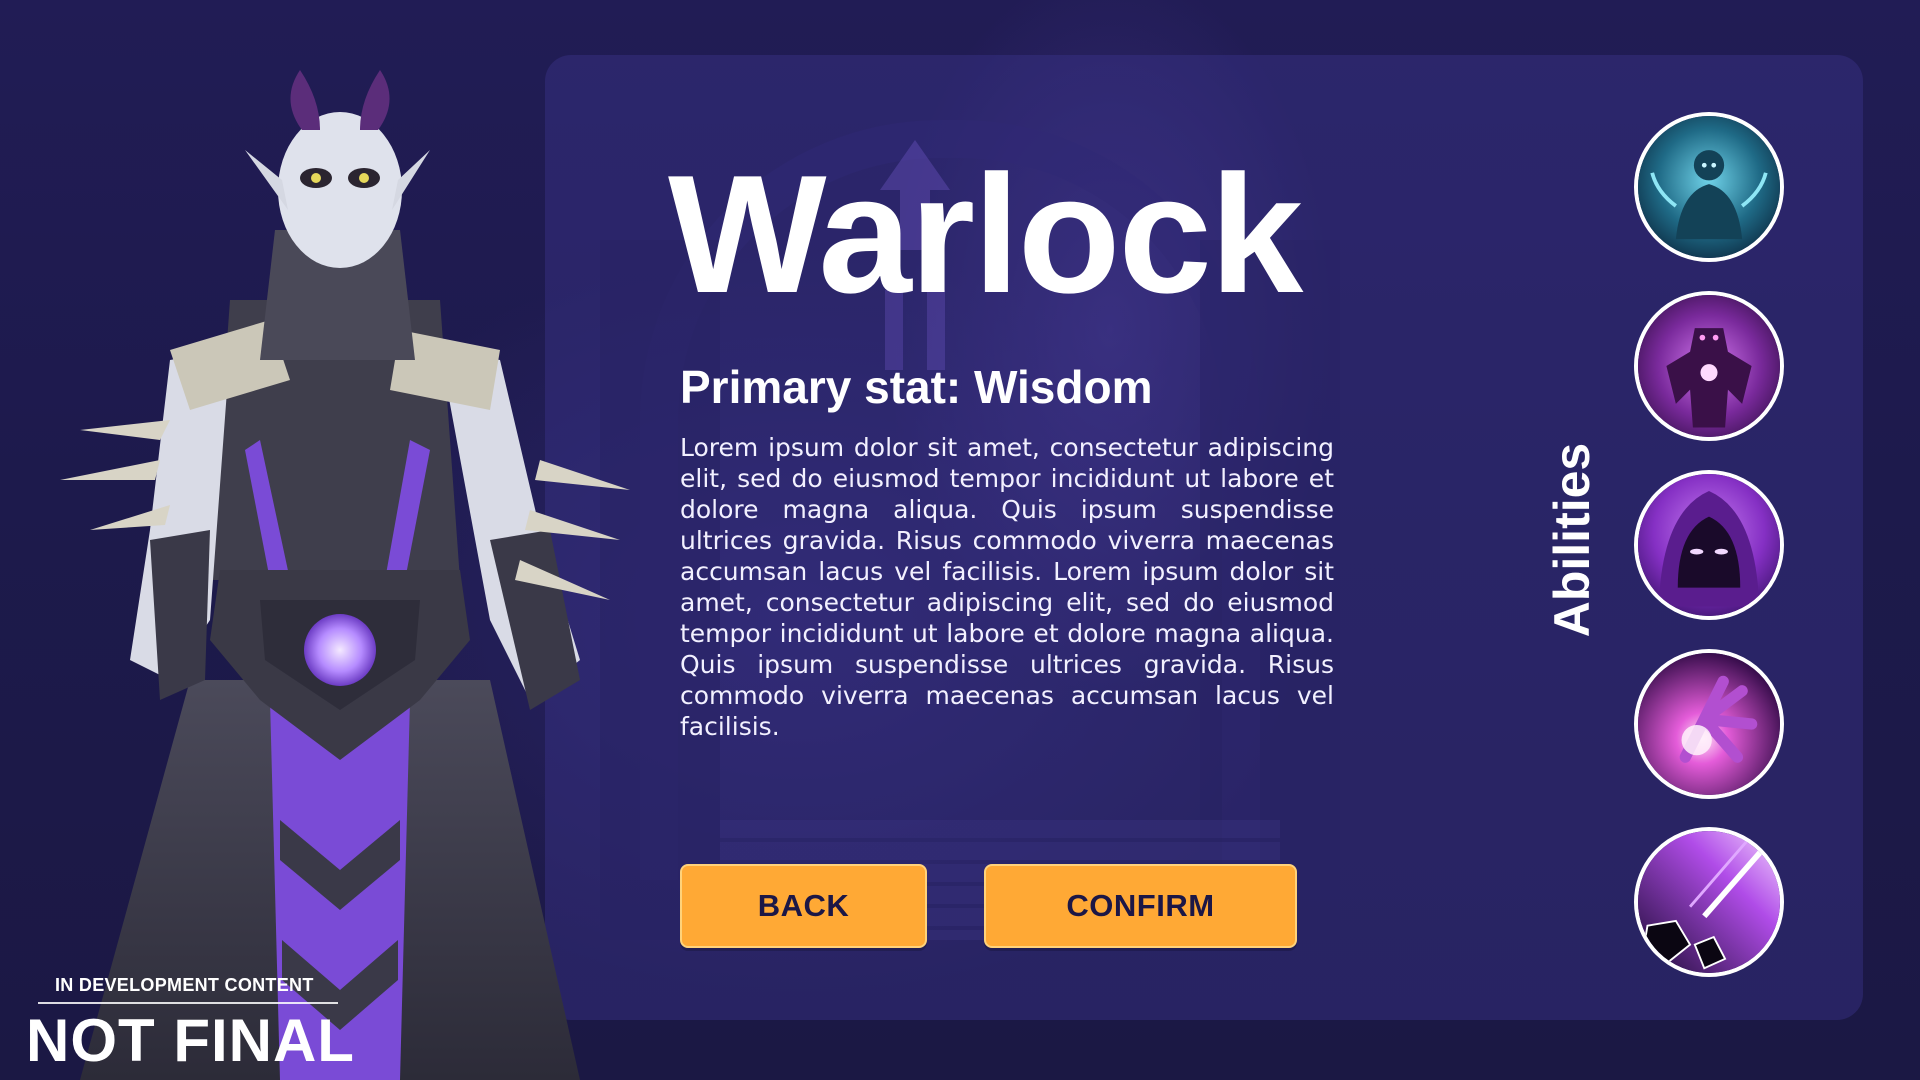 The width and height of the screenshot is (1920, 1080). I want to click on shadow-demon-icon, so click(1709, 366).